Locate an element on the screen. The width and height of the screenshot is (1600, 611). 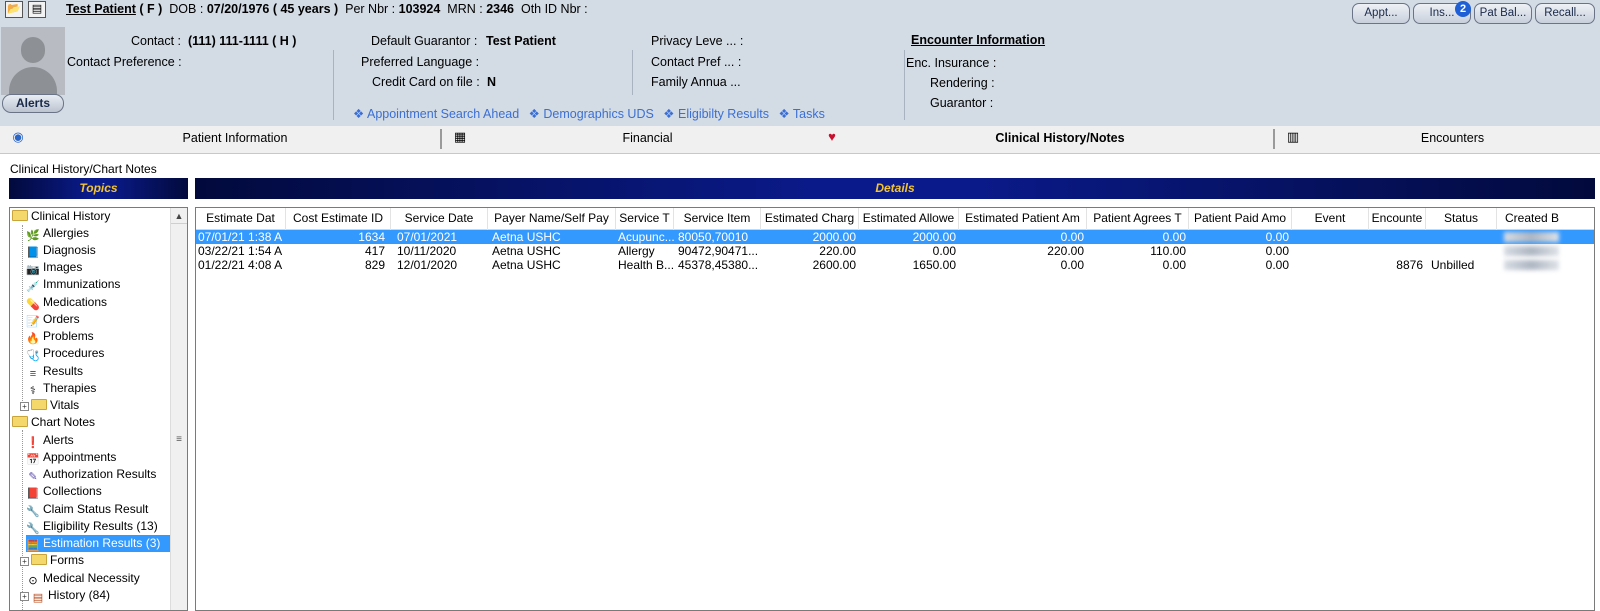
column-header-event: Event is located at coordinates (1330, 219).